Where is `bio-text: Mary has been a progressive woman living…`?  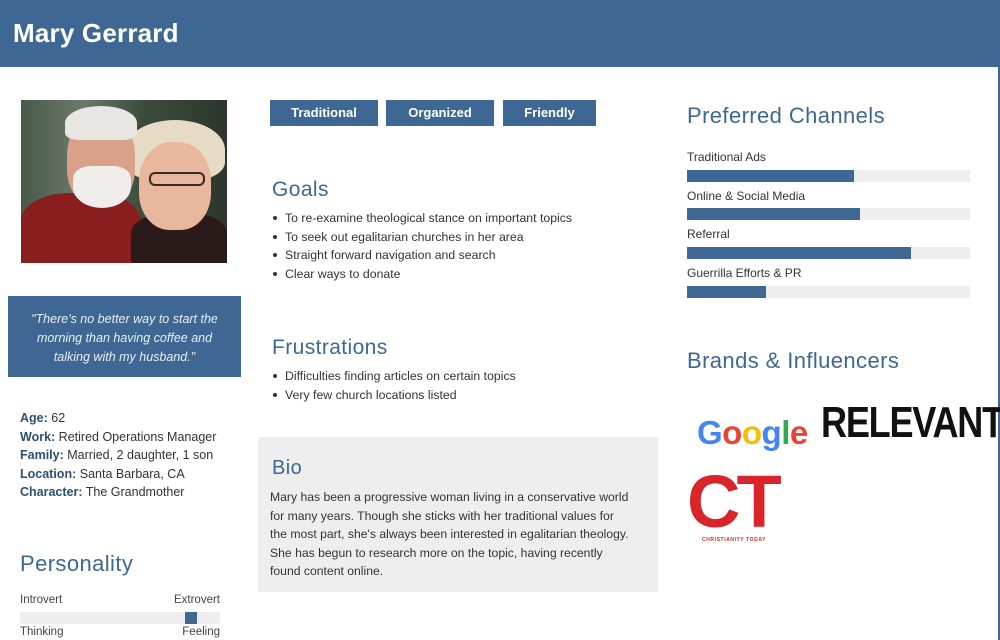 bio-text: Mary has been a progressive woman living… is located at coordinates (449, 534).